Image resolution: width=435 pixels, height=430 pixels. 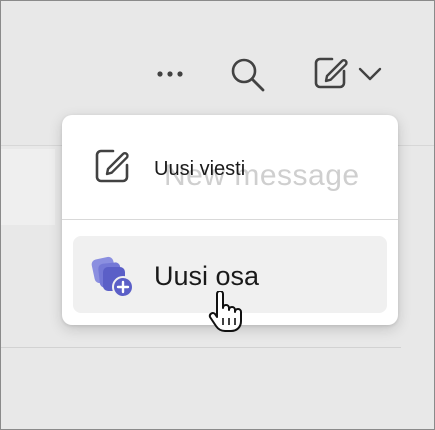 I want to click on new-section-icon, so click(x=112, y=277).